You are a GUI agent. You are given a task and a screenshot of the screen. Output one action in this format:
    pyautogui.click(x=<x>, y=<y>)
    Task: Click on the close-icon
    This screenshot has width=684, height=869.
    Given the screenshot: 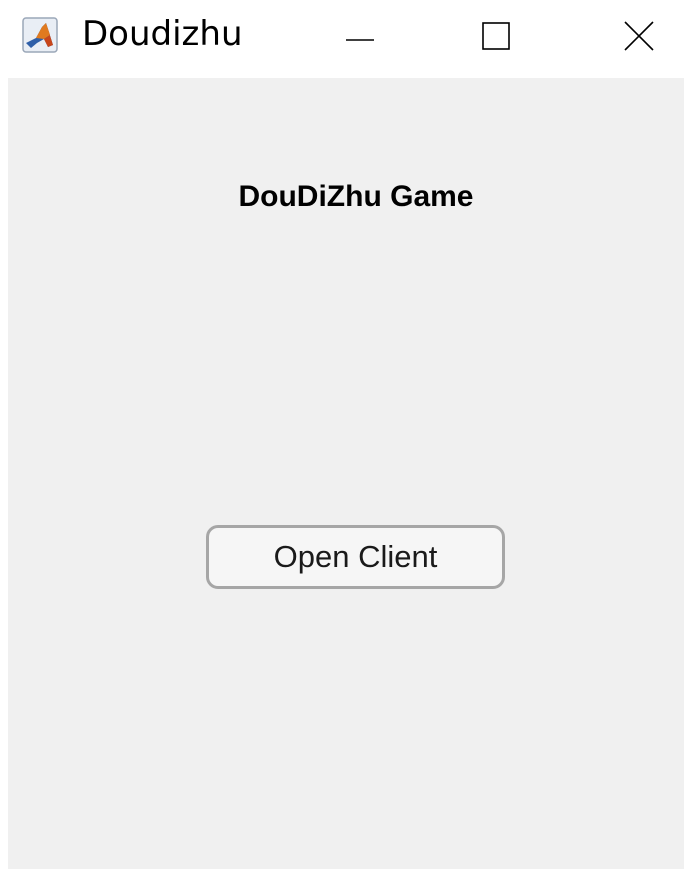 What is the action you would take?
    pyautogui.click(x=639, y=36)
    